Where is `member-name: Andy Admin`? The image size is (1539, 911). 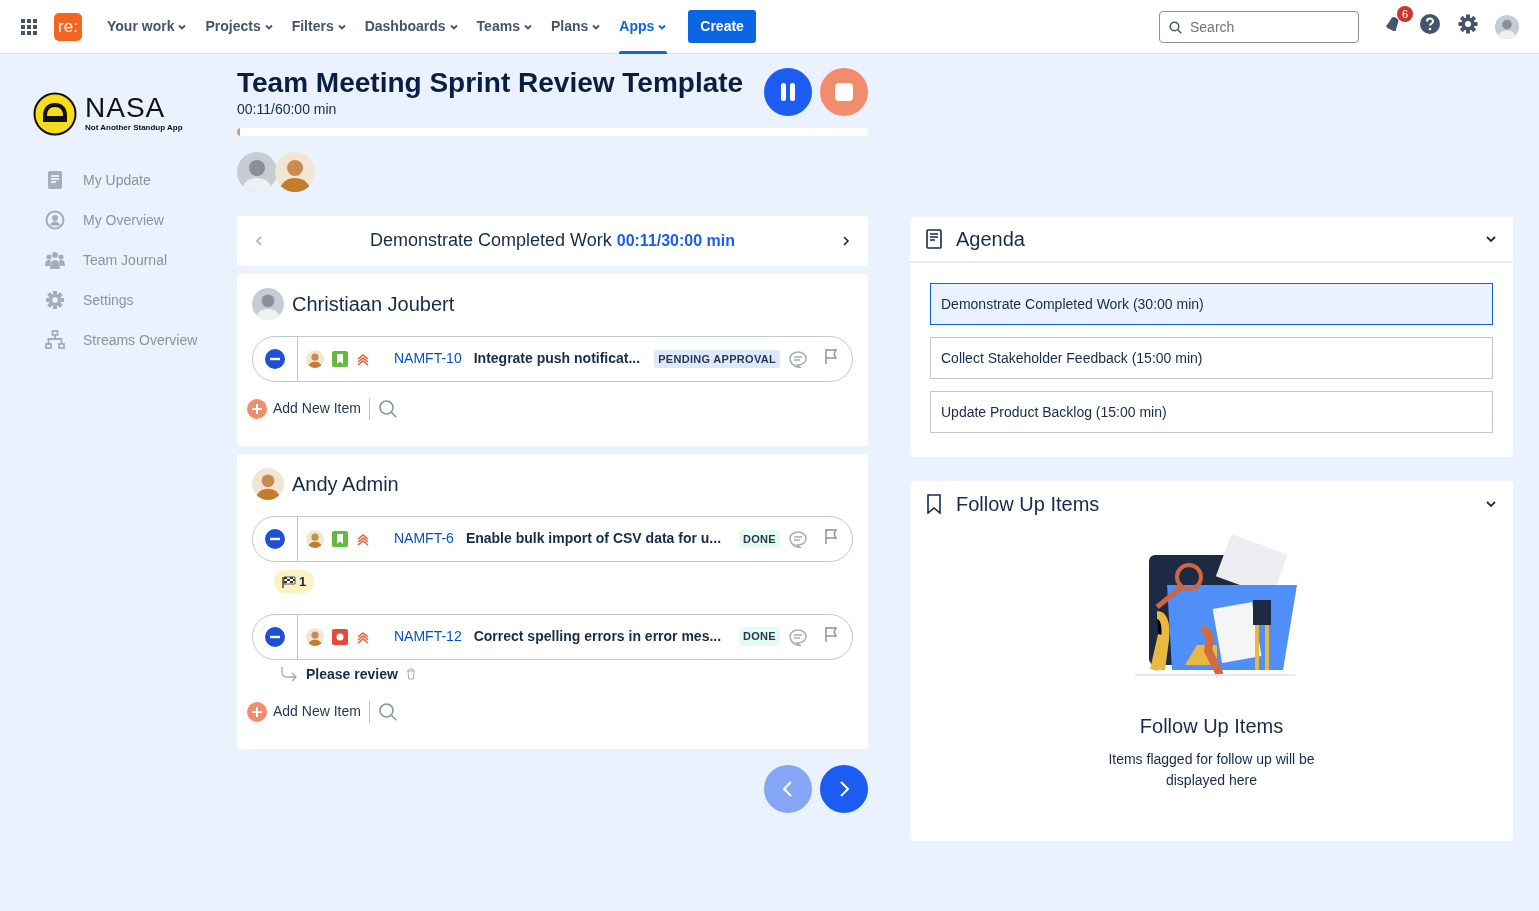
member-name: Andy Admin is located at coordinates (345, 484).